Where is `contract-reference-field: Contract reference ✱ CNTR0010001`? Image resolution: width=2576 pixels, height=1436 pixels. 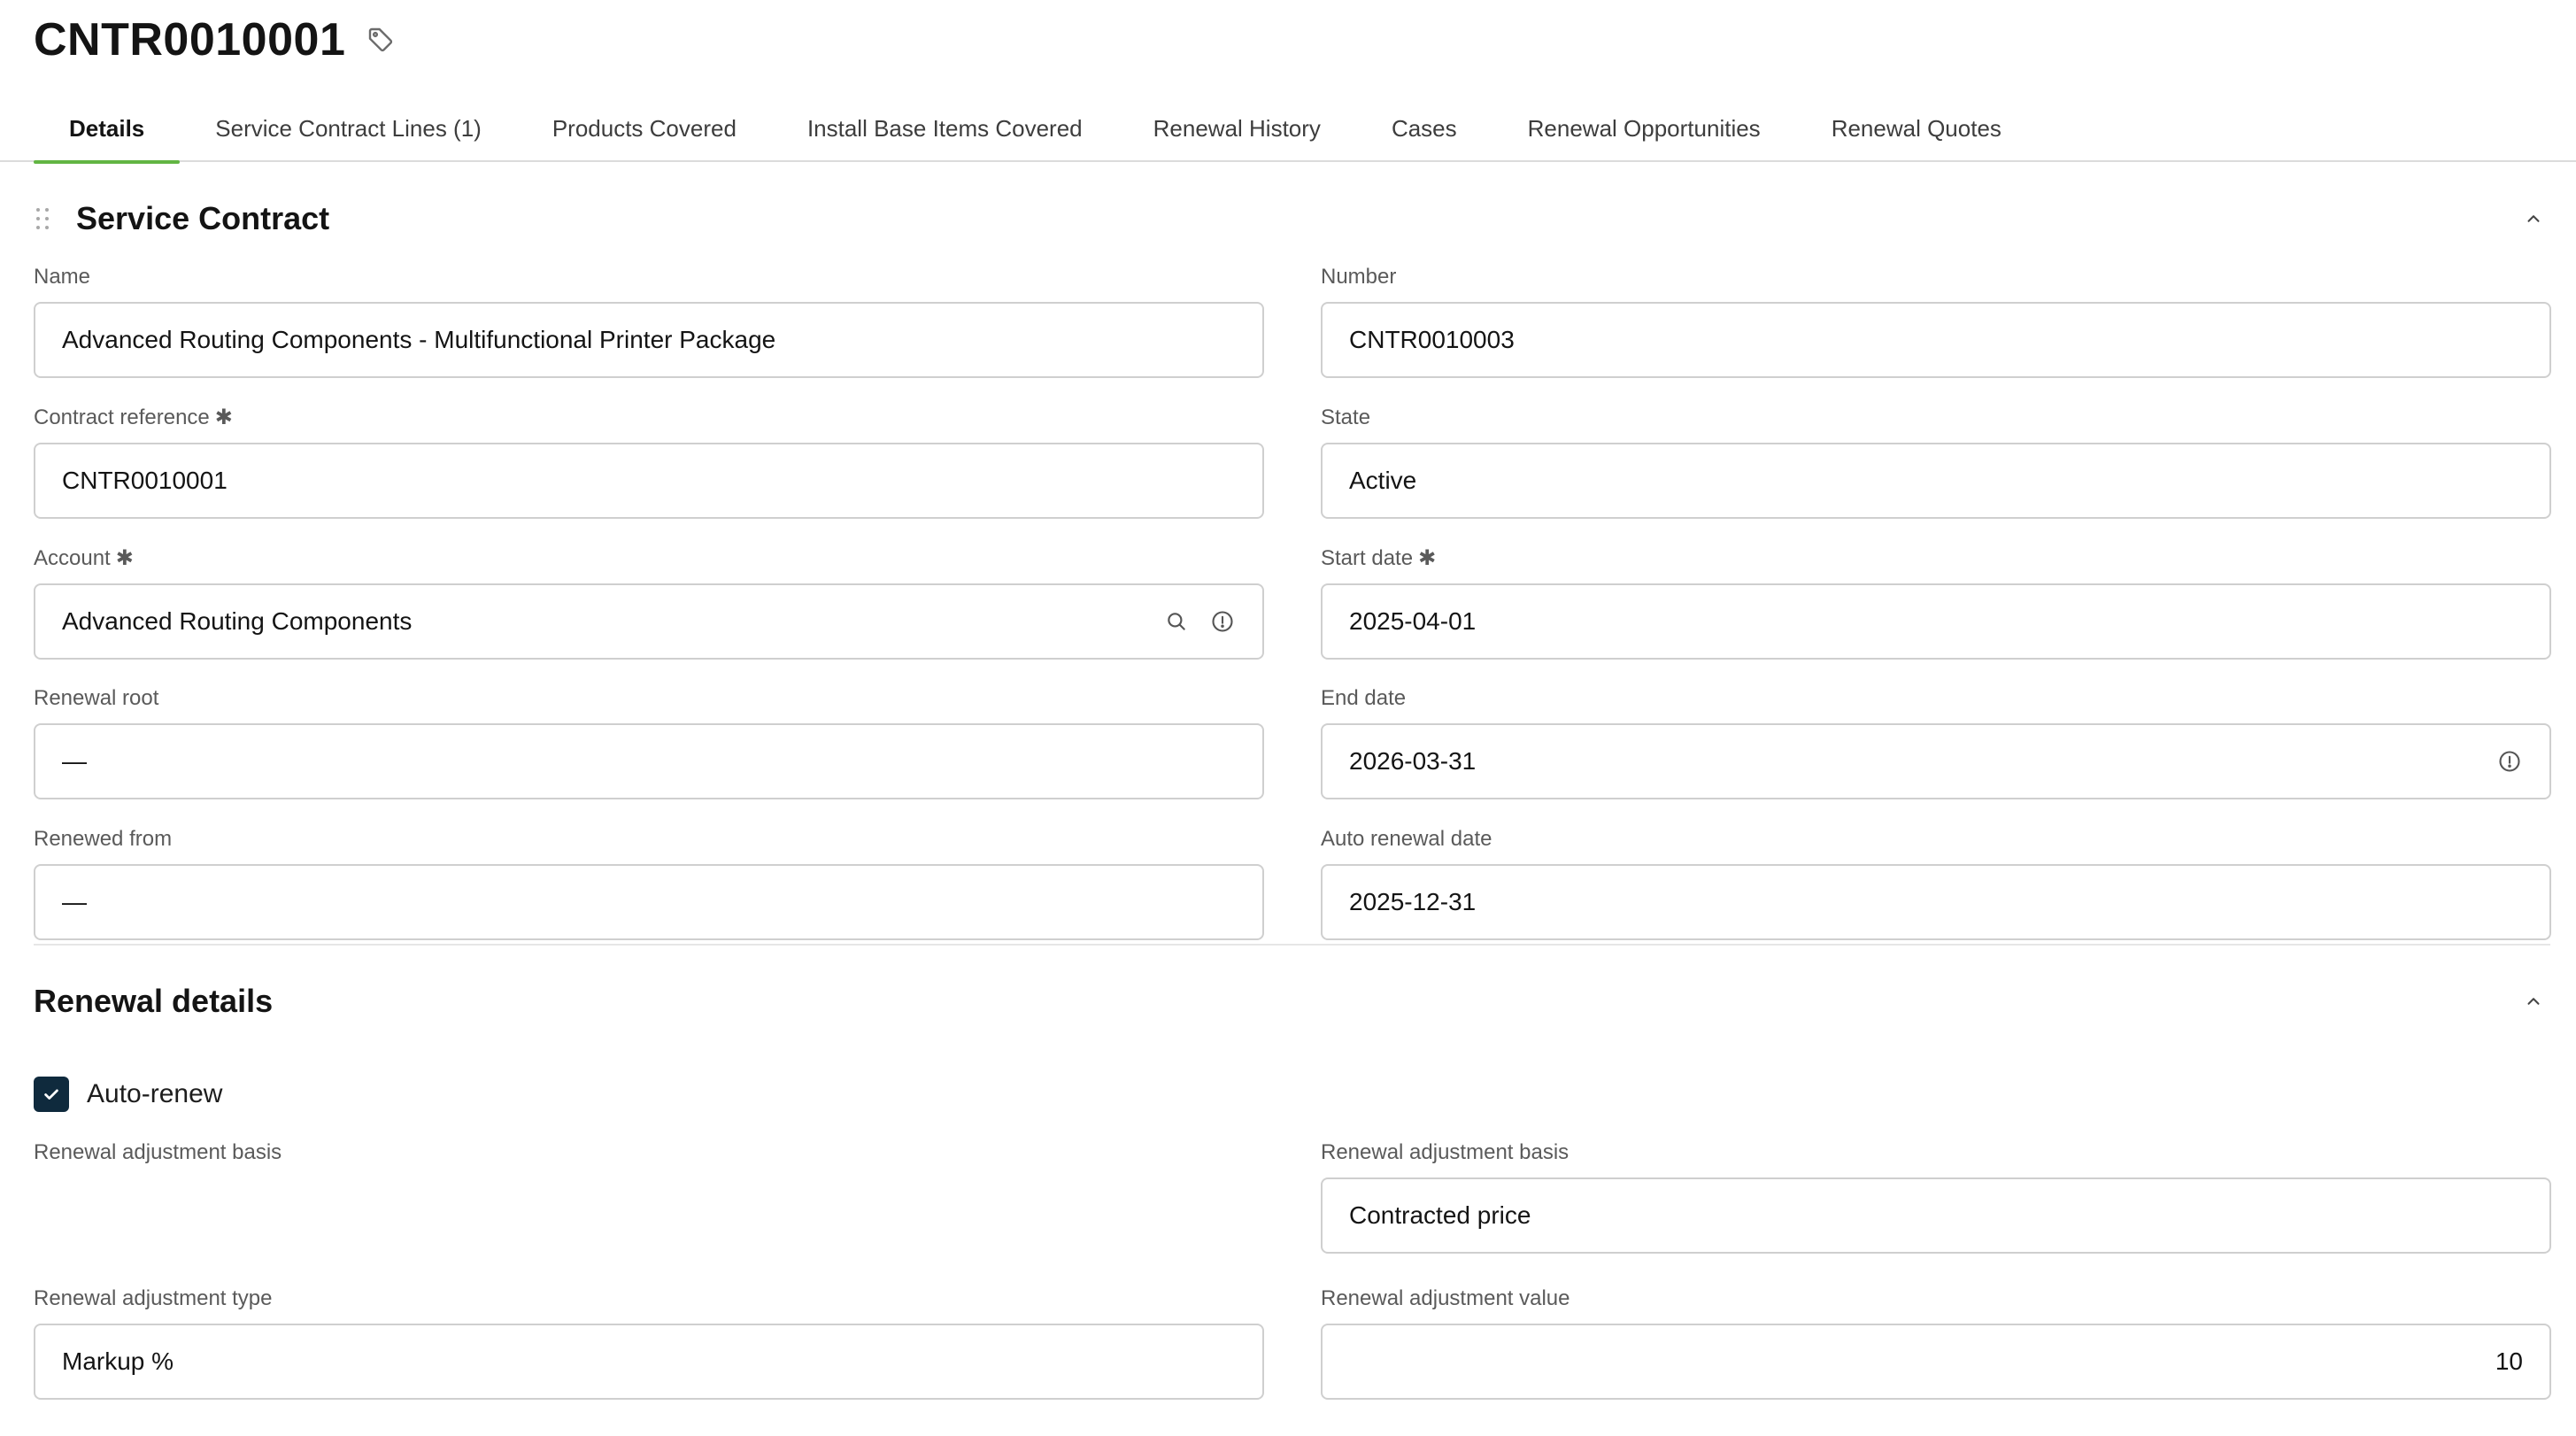 contract-reference-field: Contract reference ✱ CNTR0010001 is located at coordinates (649, 462).